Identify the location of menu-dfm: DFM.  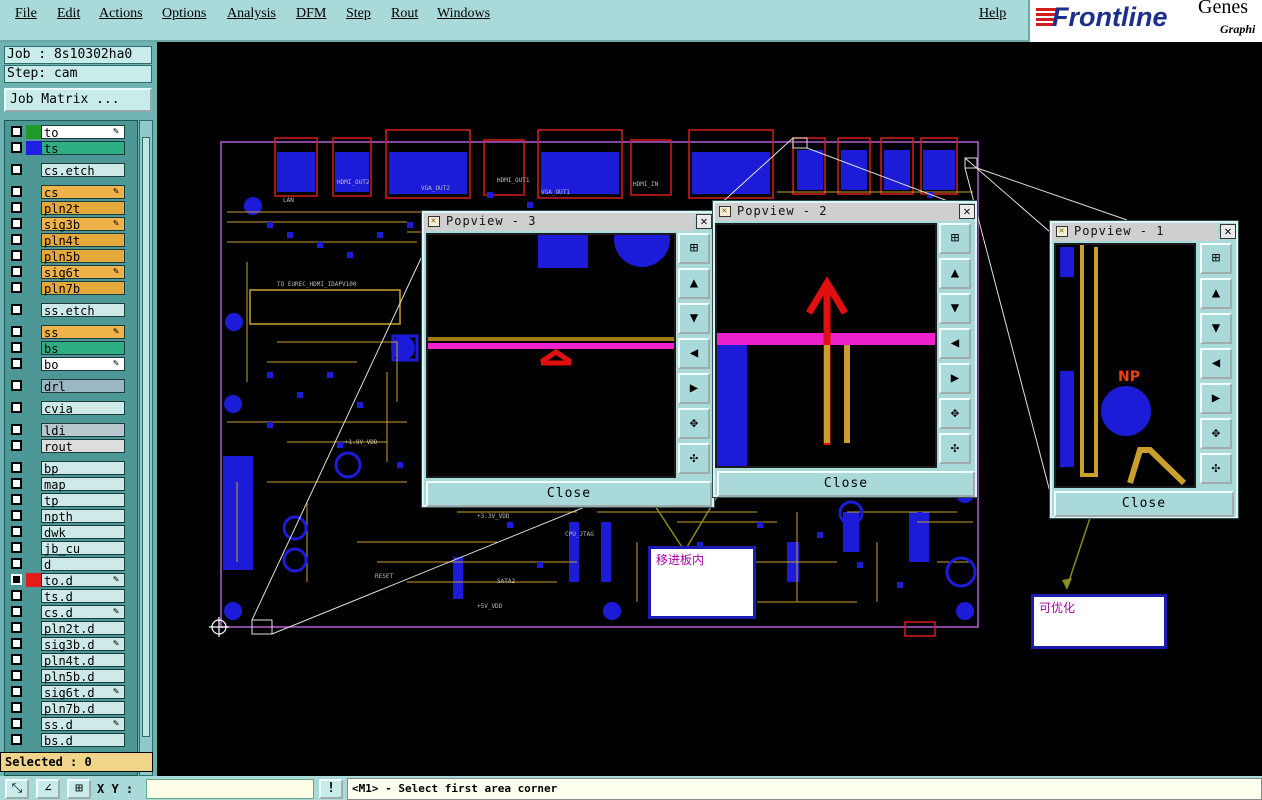
(311, 14).